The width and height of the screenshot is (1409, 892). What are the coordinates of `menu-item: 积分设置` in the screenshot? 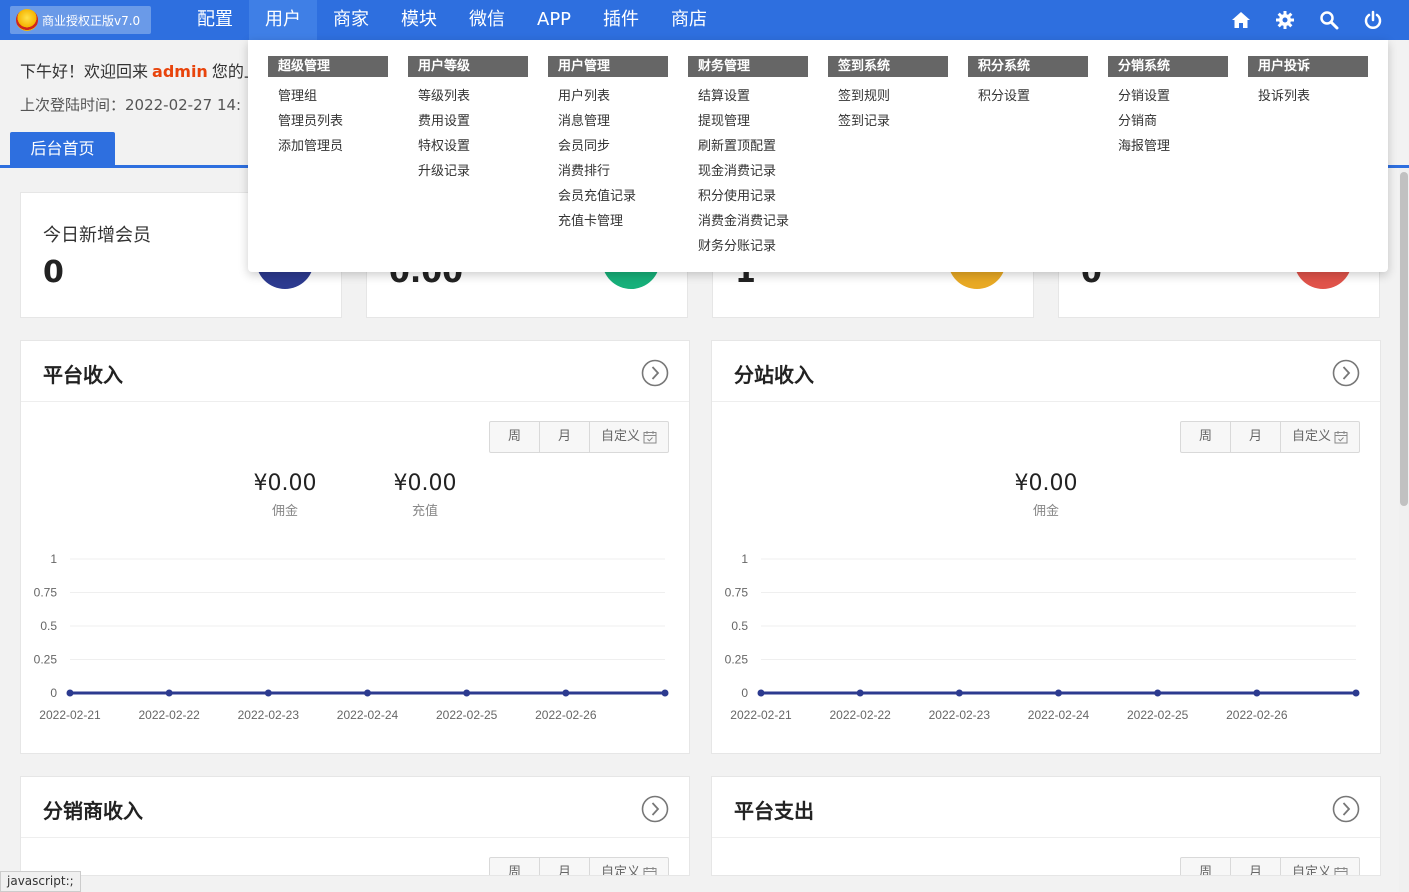 It's located at (1028, 96).